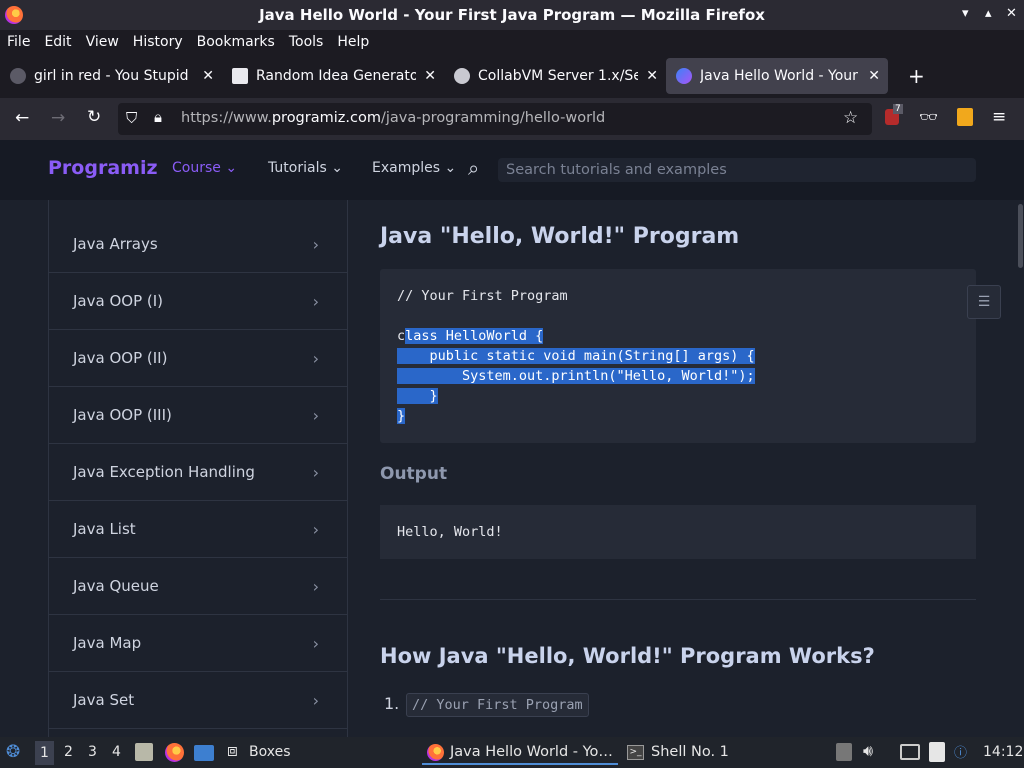 This screenshot has width=1024, height=768. Describe the element at coordinates (22, 118) in the screenshot. I see `back-icon: ←` at that location.